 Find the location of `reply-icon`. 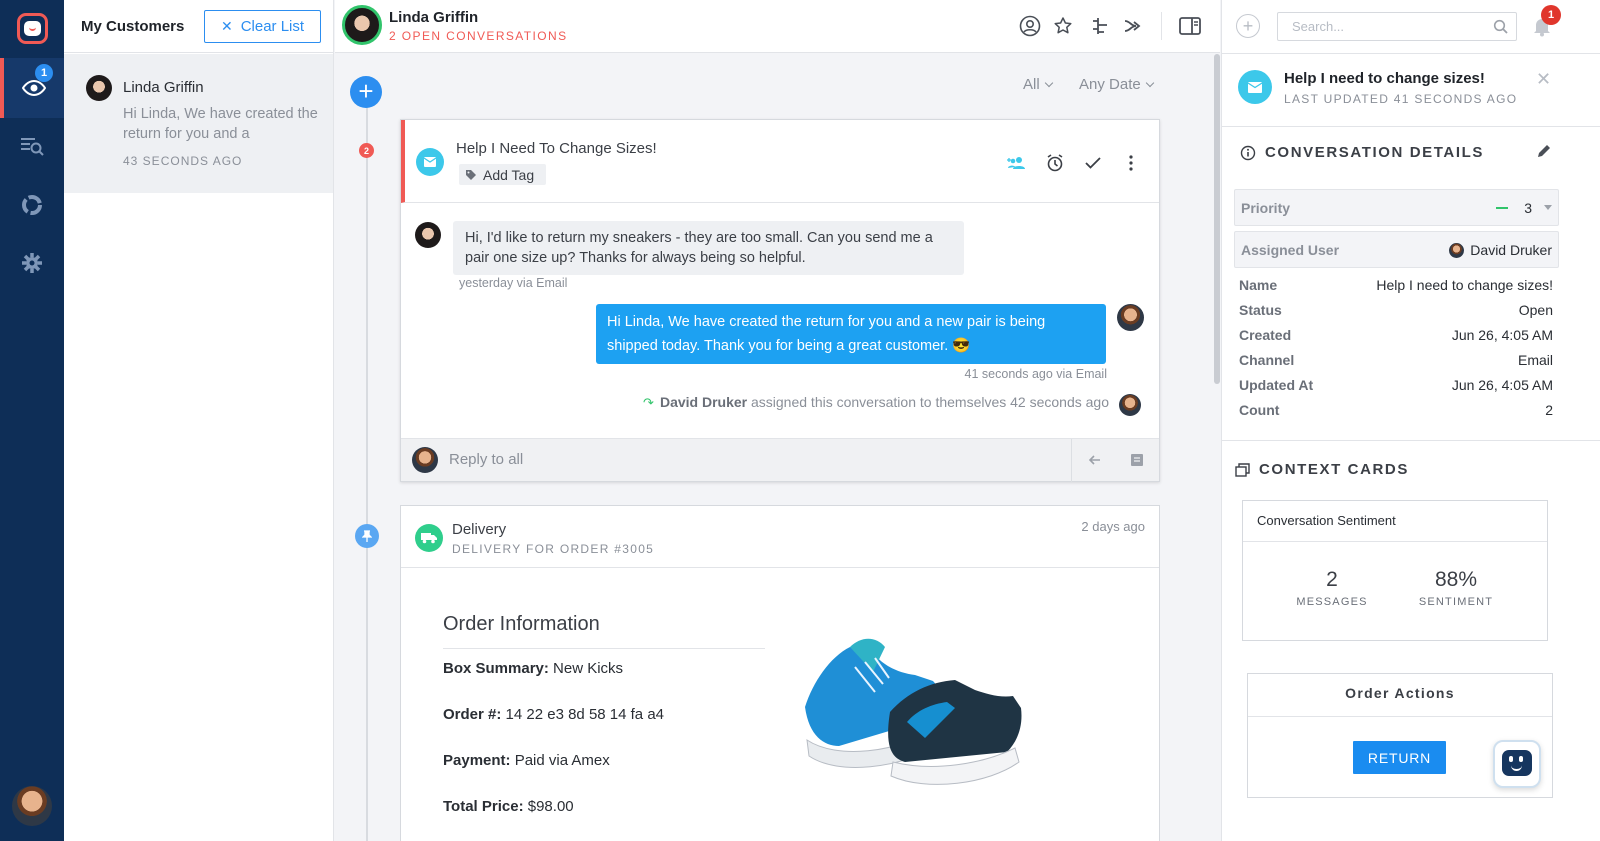

reply-icon is located at coordinates (1095, 460).